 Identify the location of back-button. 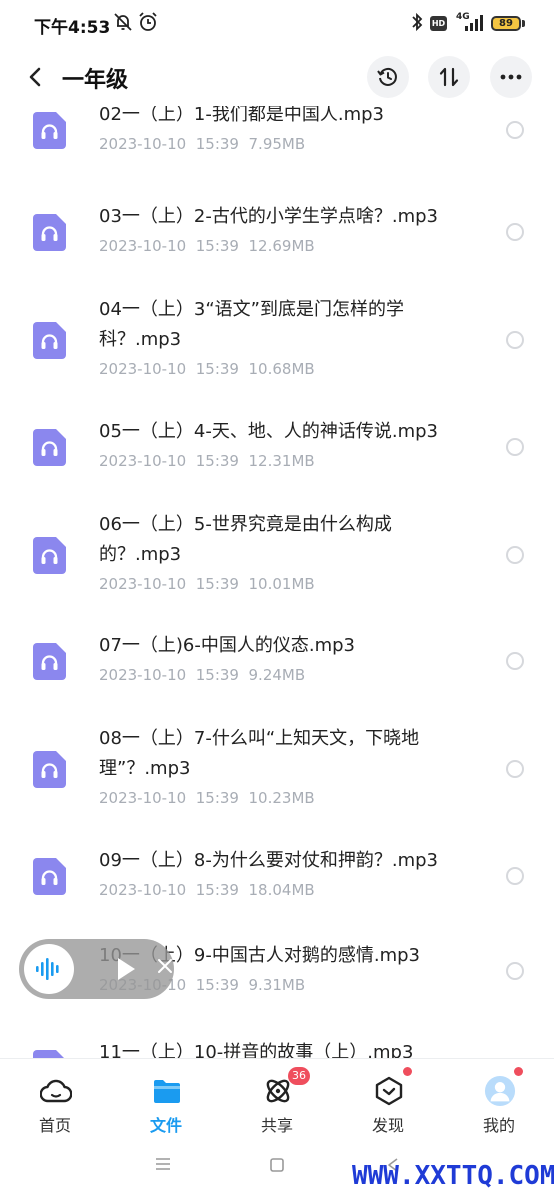
(35, 77).